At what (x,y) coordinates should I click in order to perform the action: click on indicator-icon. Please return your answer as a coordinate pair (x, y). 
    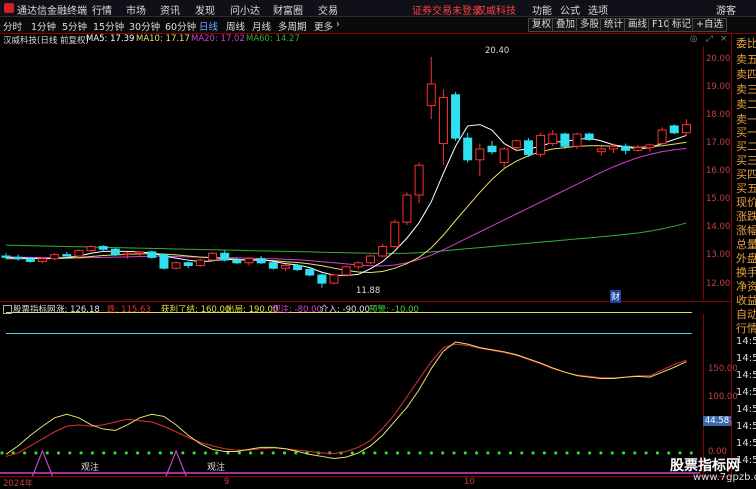
    Looking at the image, I should click on (7, 309).